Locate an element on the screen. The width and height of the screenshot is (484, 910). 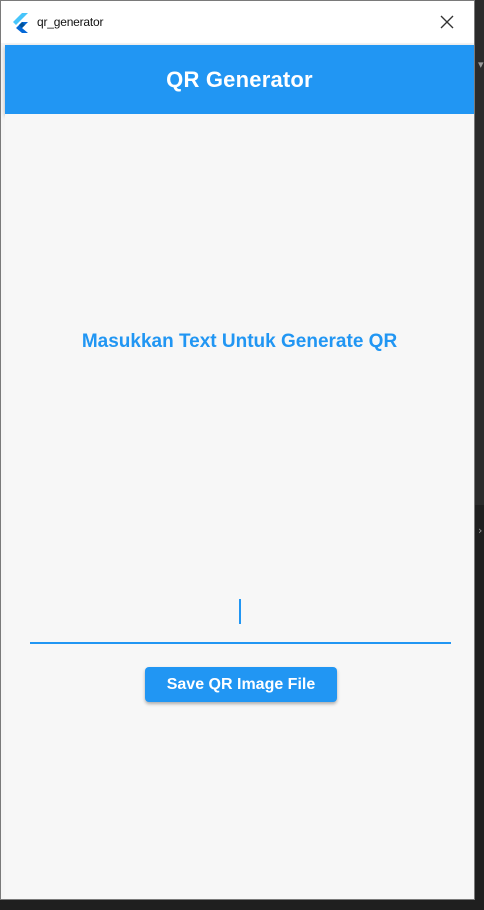
window-titlebar: qr_generator is located at coordinates (237, 22).